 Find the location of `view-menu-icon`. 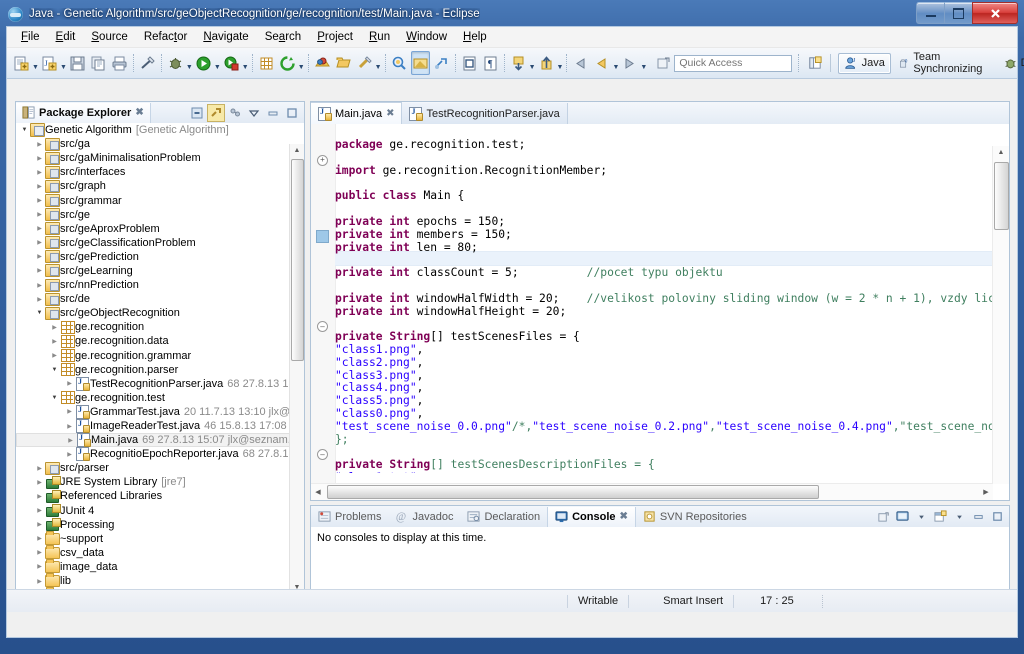

view-menu-icon is located at coordinates (254, 113).